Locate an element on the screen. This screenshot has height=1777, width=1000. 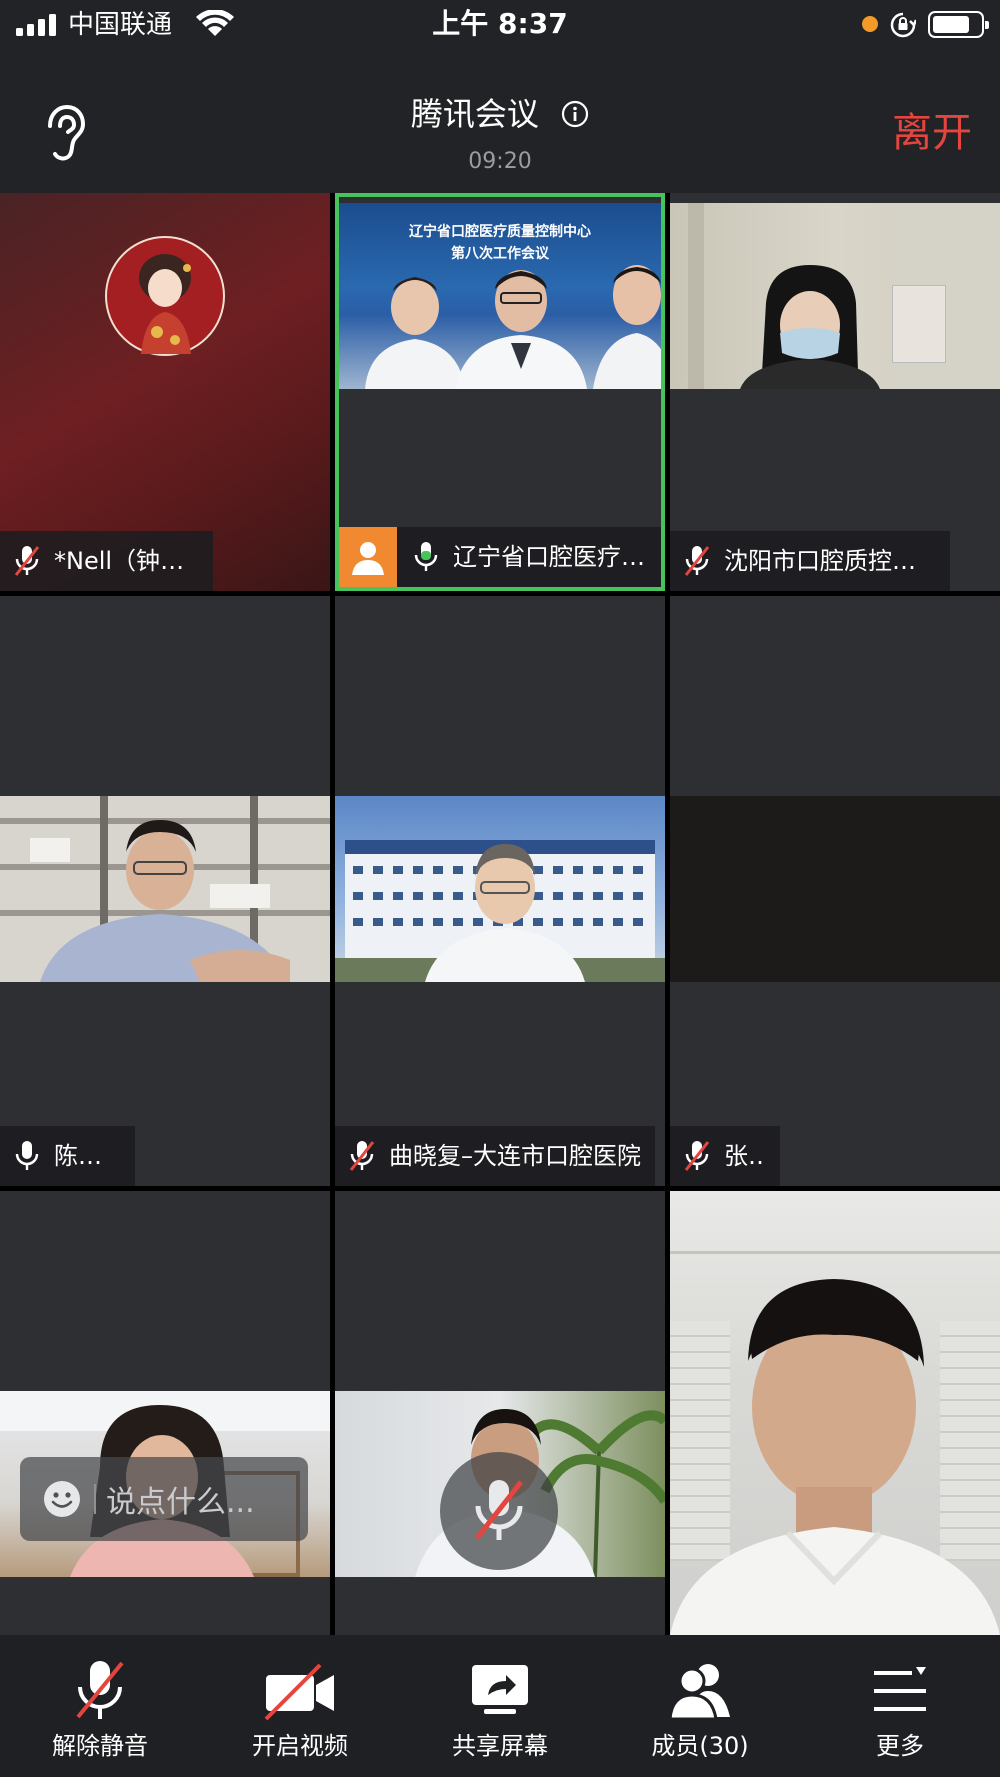
share-screen-button: 共享屏幕 is located at coordinates (500, 1706).